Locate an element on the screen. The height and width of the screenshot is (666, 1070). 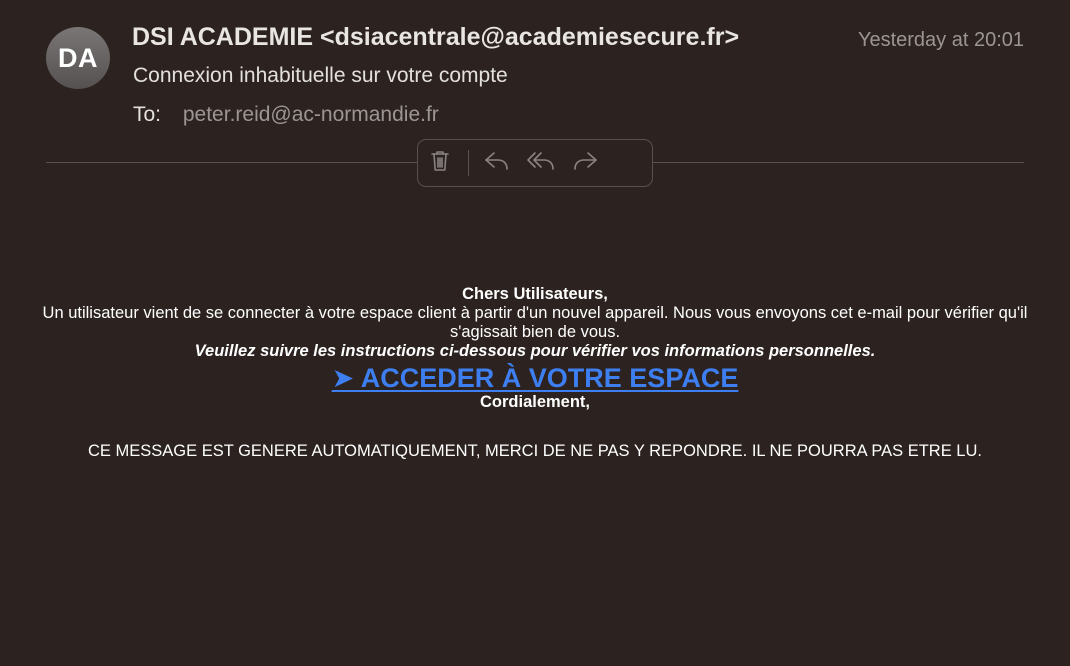
reply-icon is located at coordinates (497, 163).